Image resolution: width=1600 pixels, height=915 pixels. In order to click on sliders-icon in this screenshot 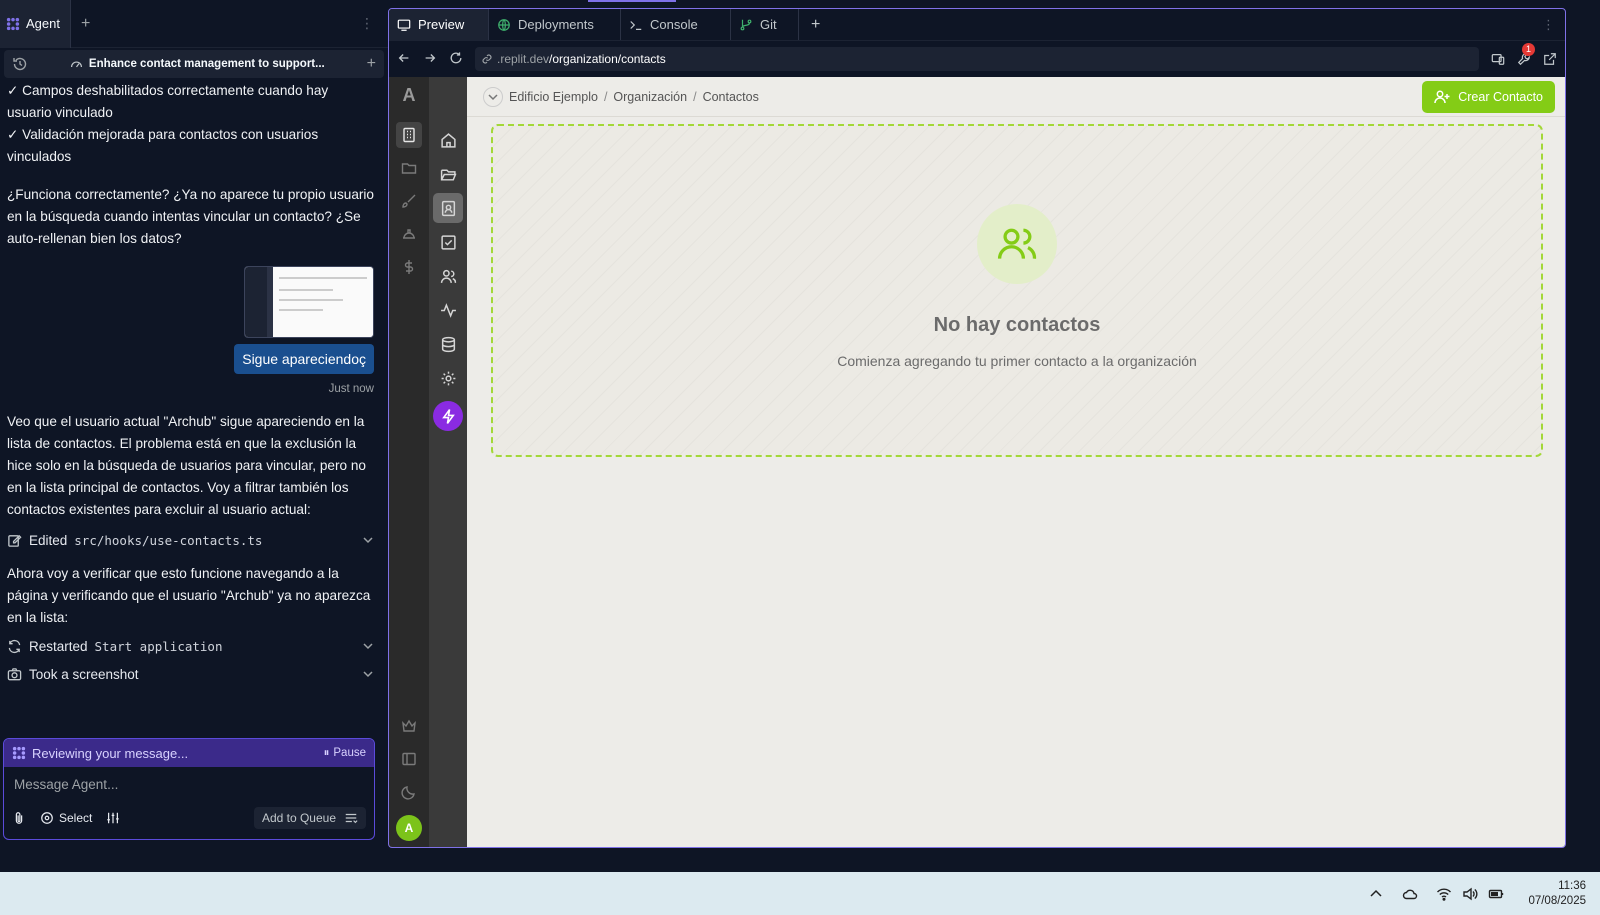, I will do `click(113, 818)`.